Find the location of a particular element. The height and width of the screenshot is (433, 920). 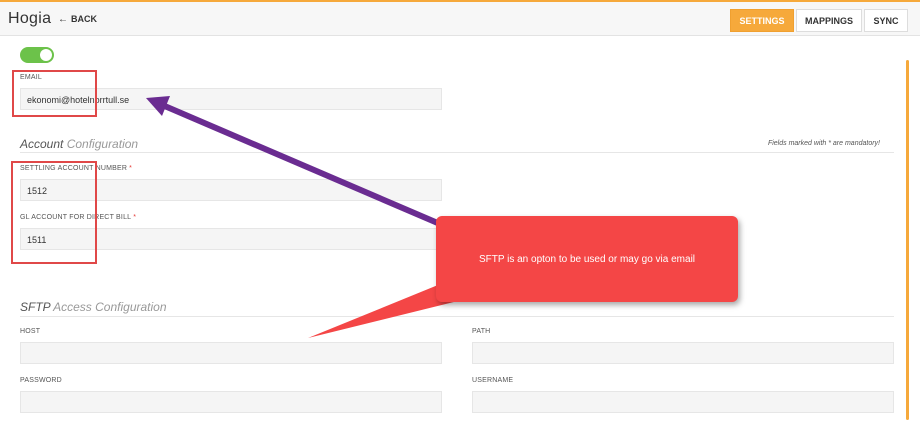

arrow-shaft is located at coordinates (300, 164).